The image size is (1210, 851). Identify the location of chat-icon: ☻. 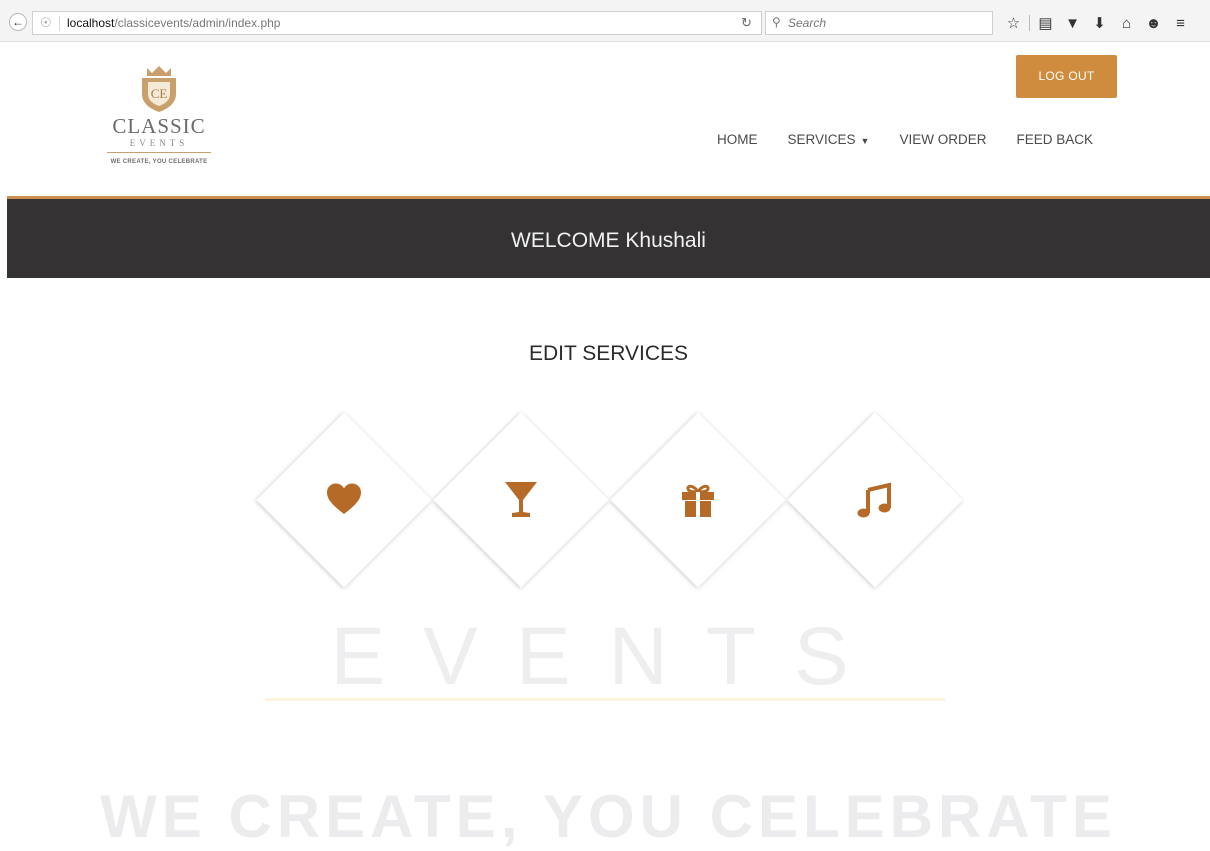
(1153, 23).